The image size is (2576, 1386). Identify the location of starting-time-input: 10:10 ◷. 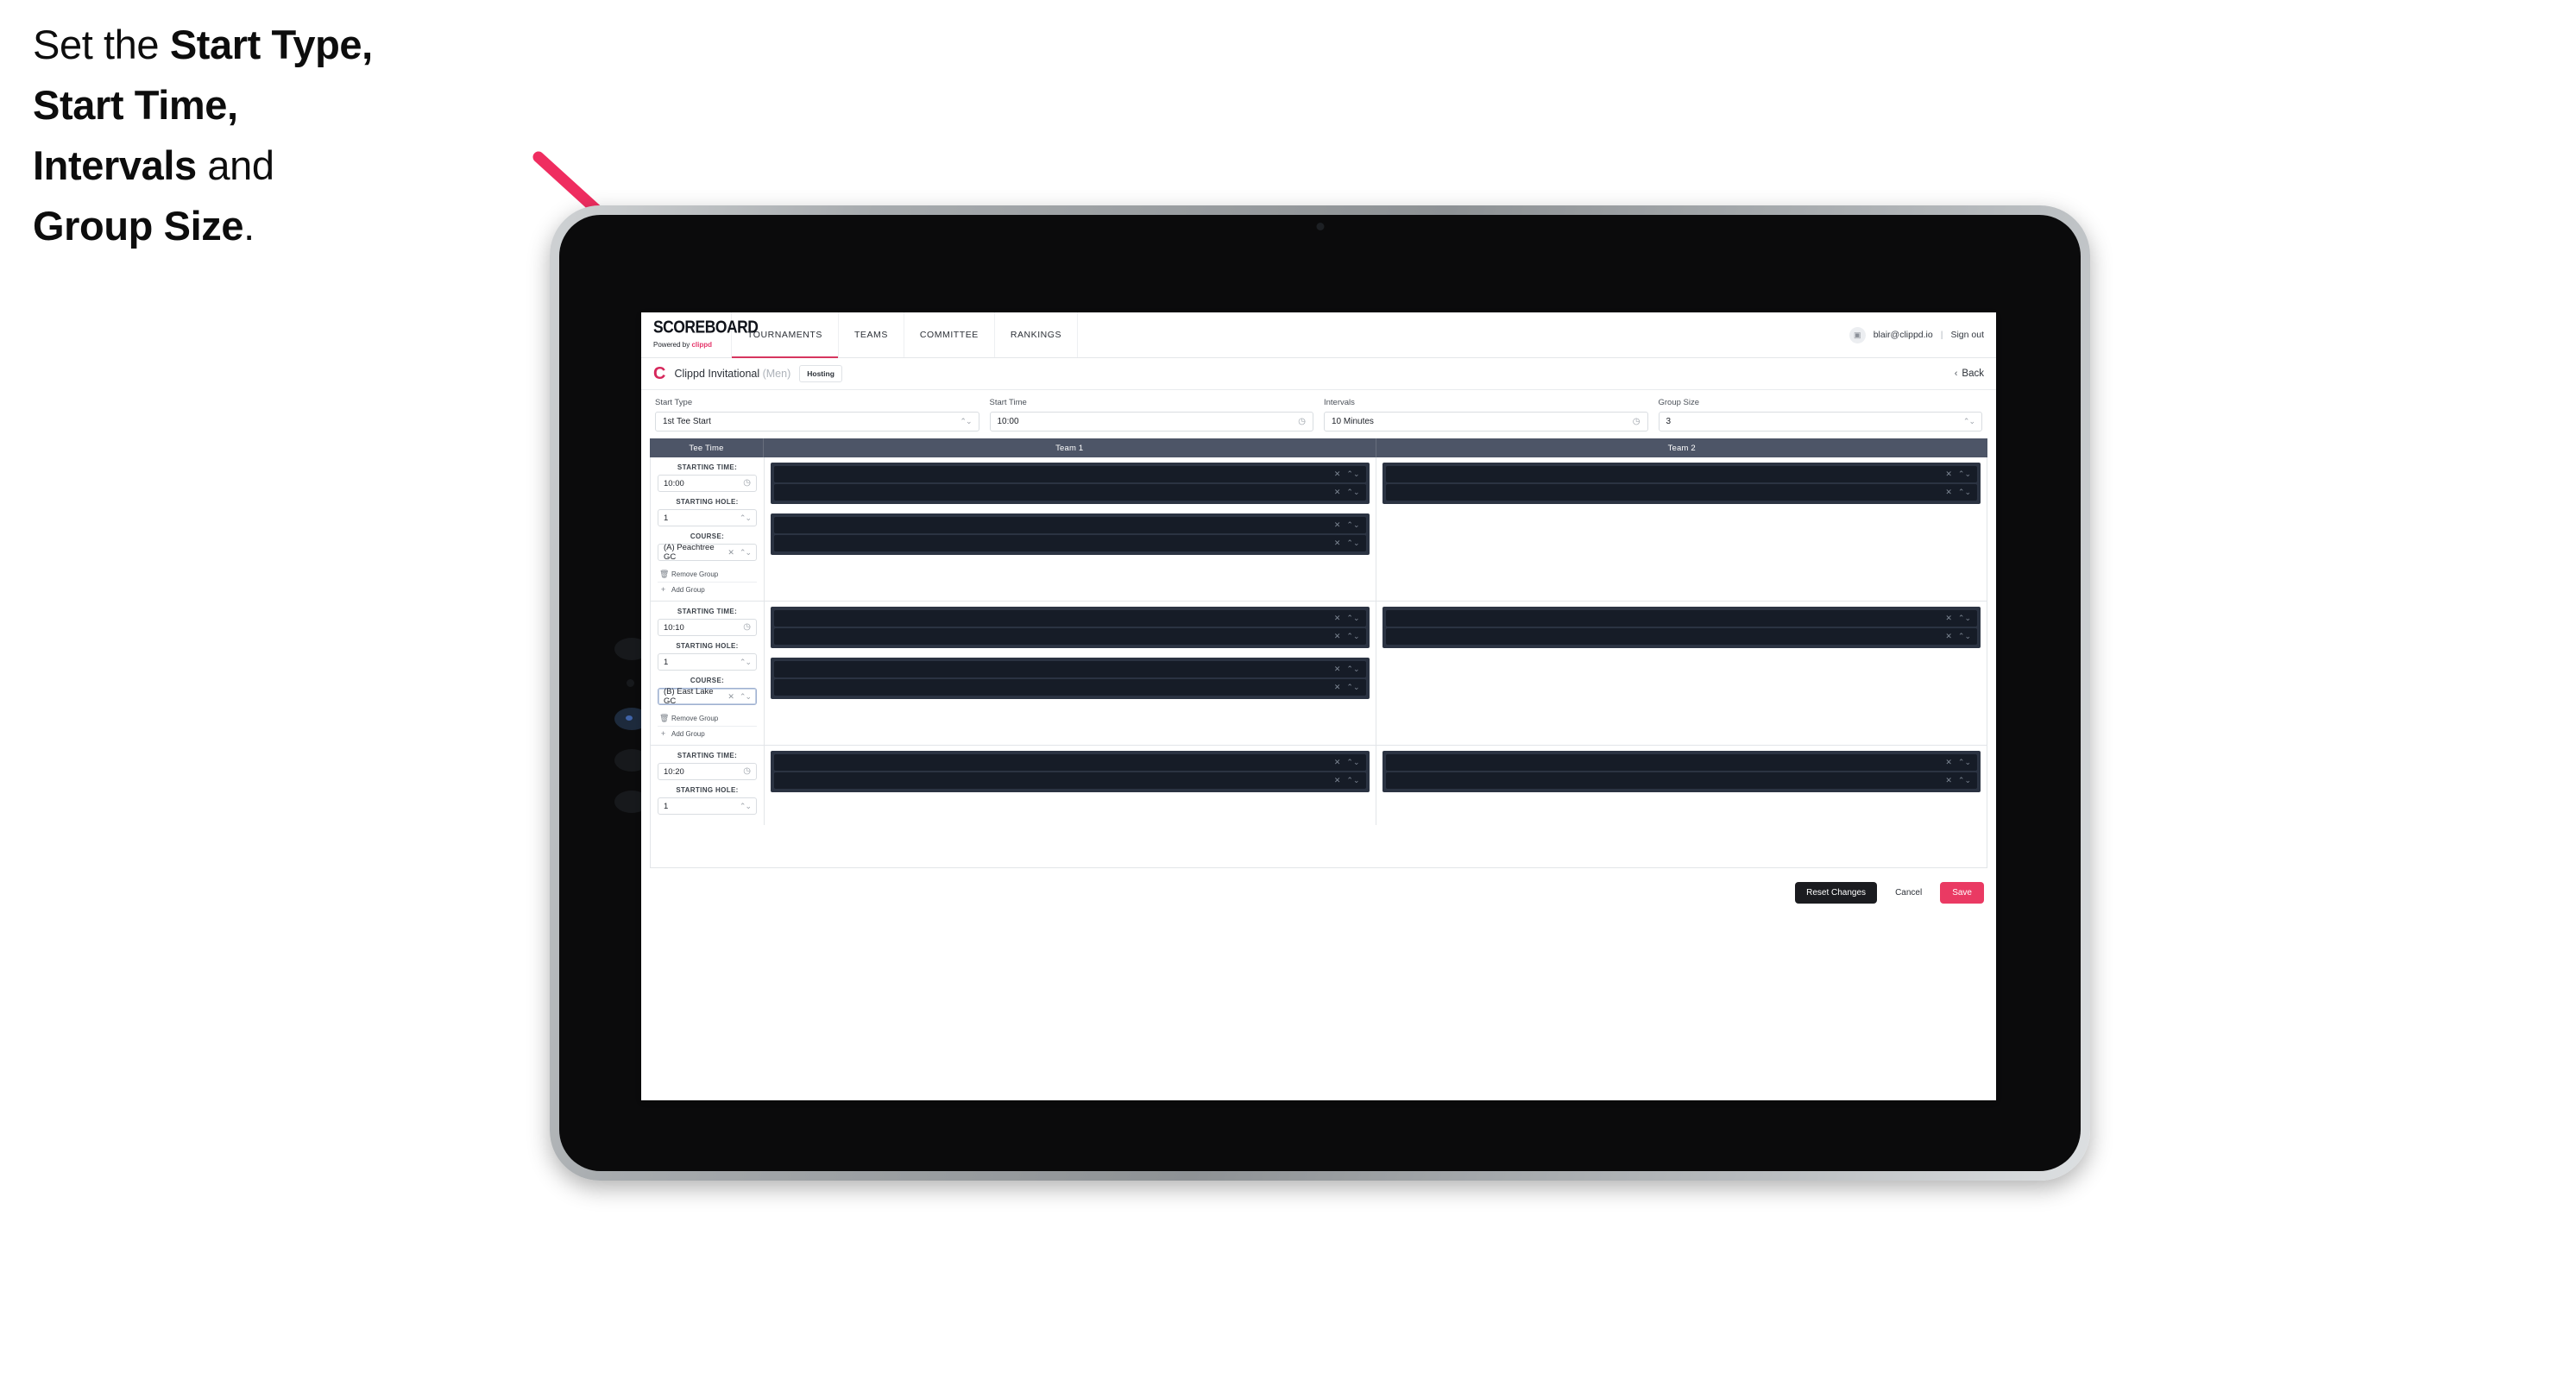
(707, 628).